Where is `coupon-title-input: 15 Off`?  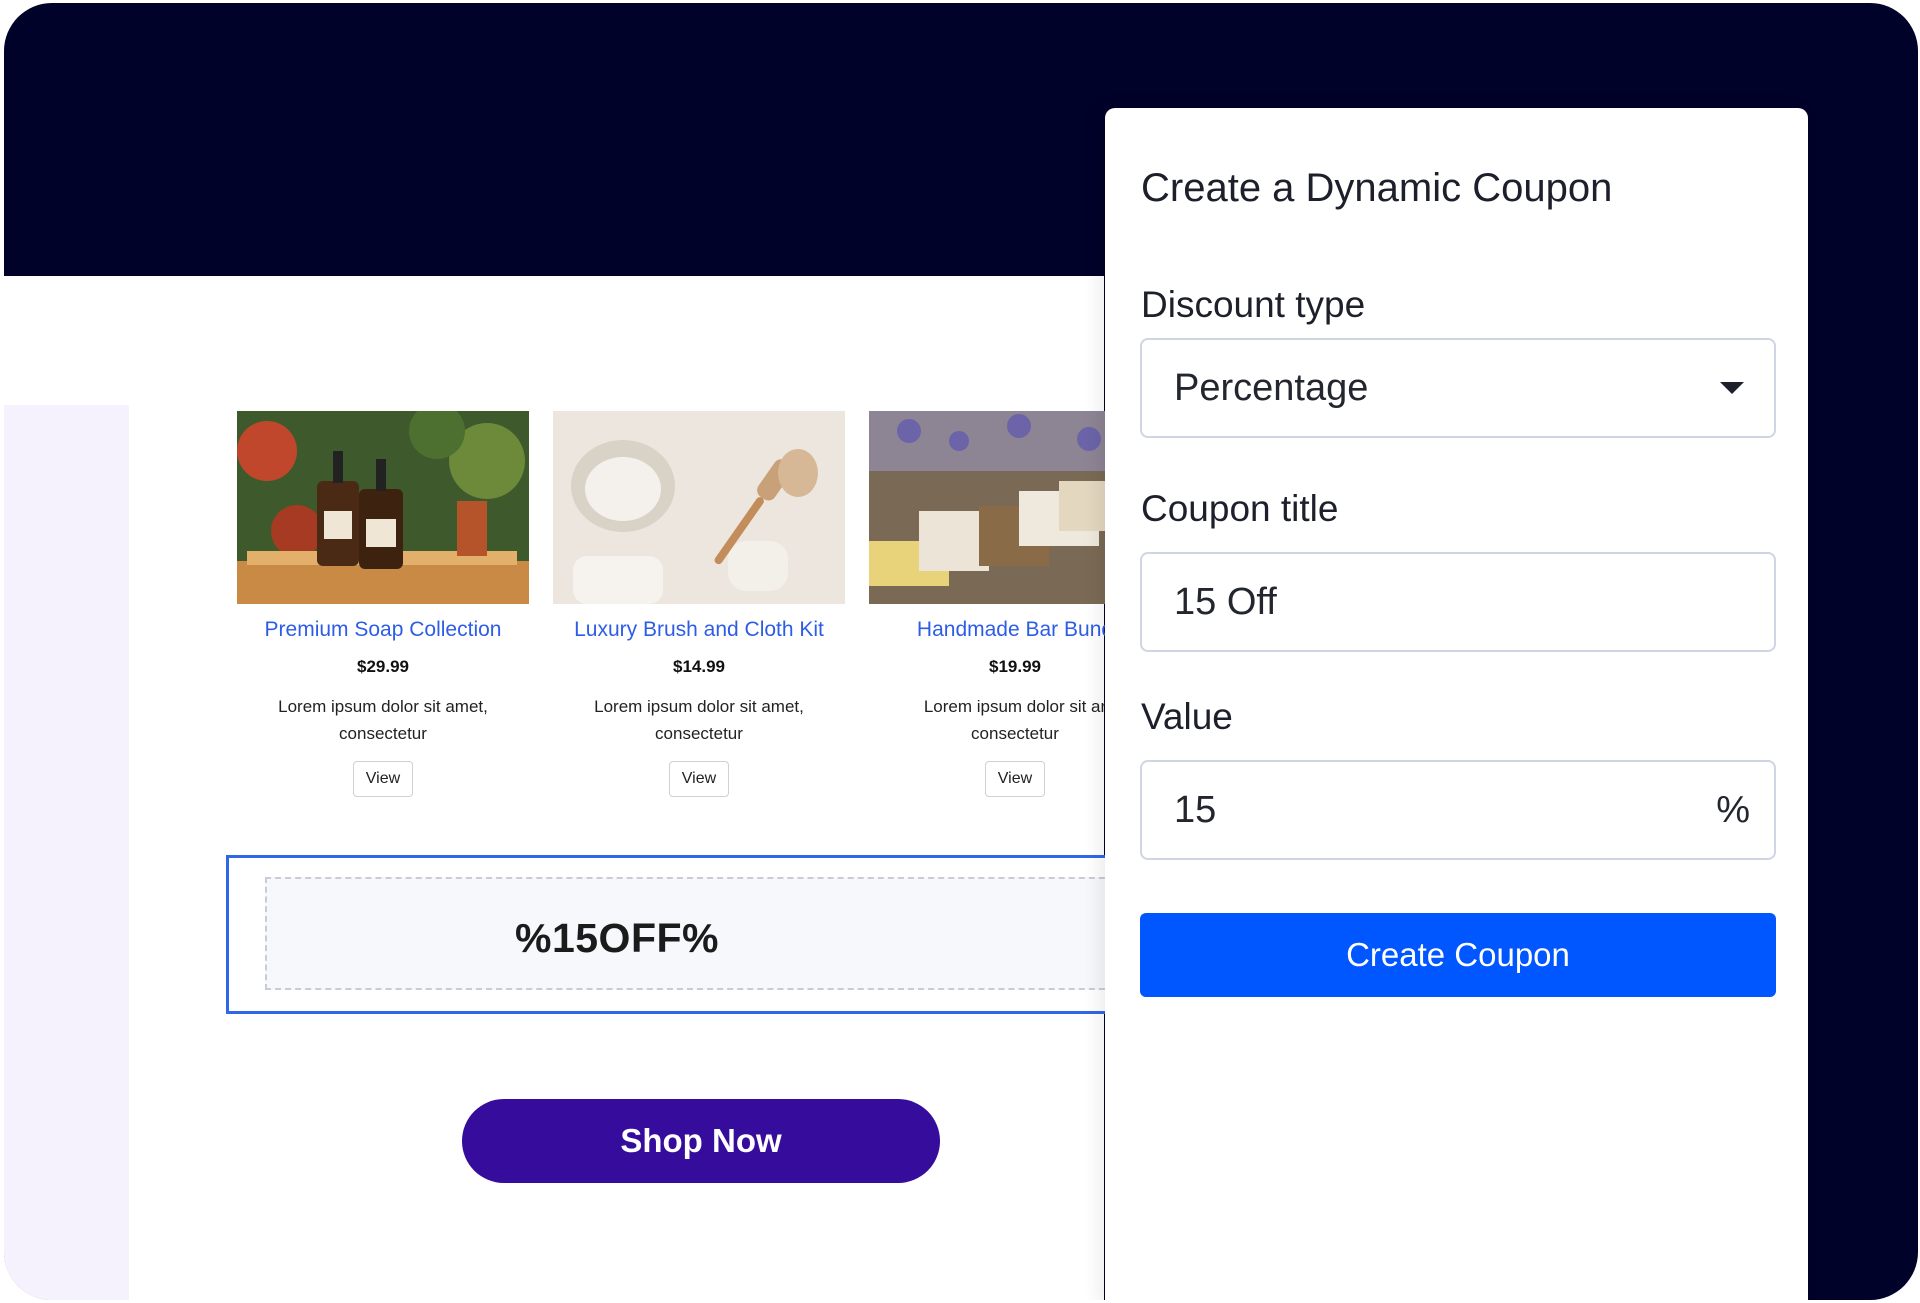 coupon-title-input: 15 Off is located at coordinates (1458, 602).